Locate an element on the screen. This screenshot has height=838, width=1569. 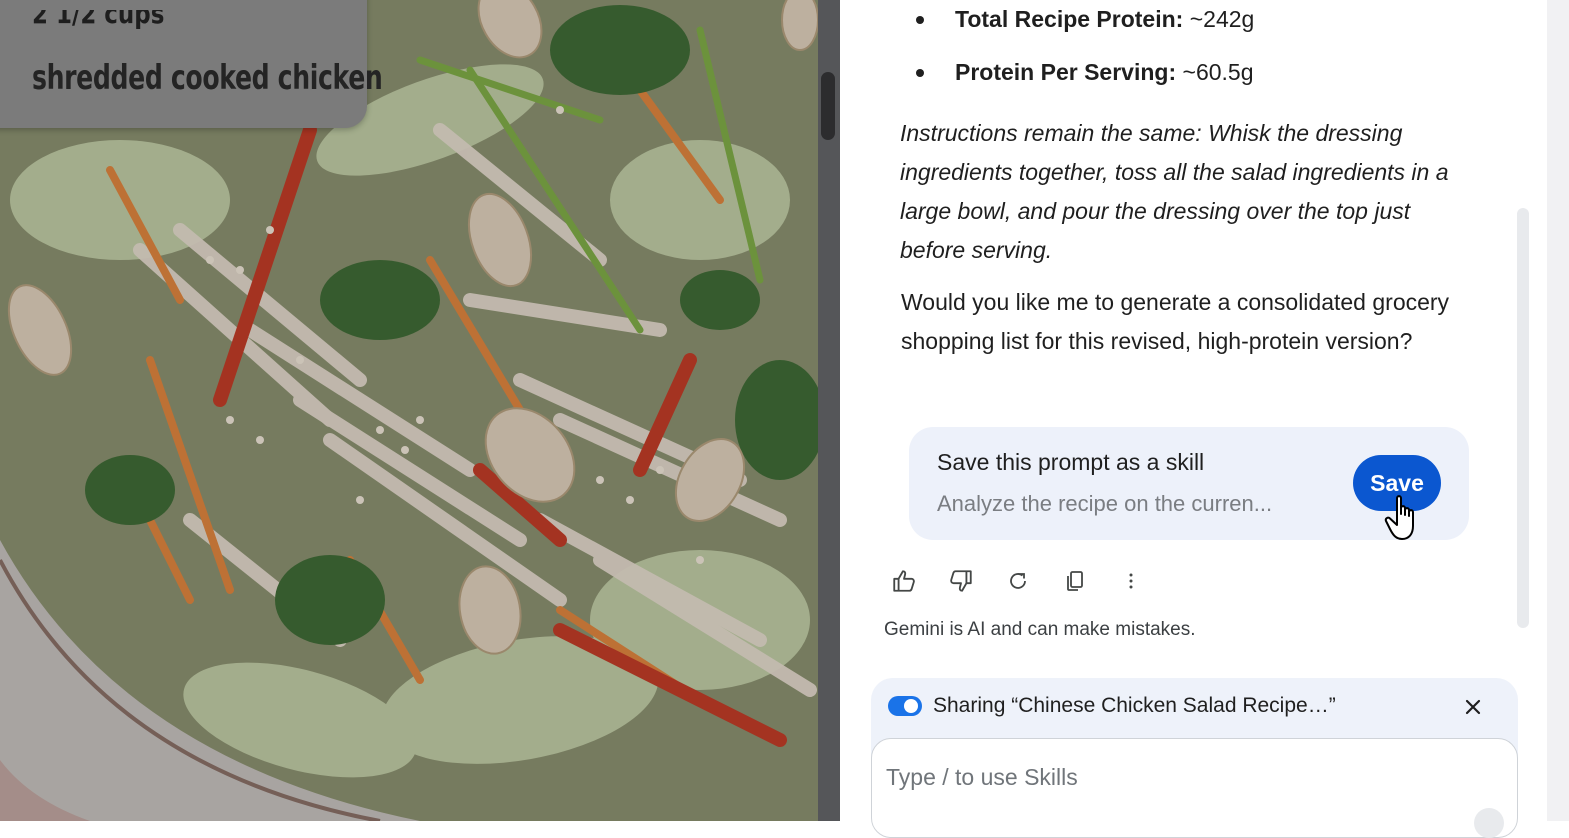
more-vert-icon is located at coordinates (1131, 581).